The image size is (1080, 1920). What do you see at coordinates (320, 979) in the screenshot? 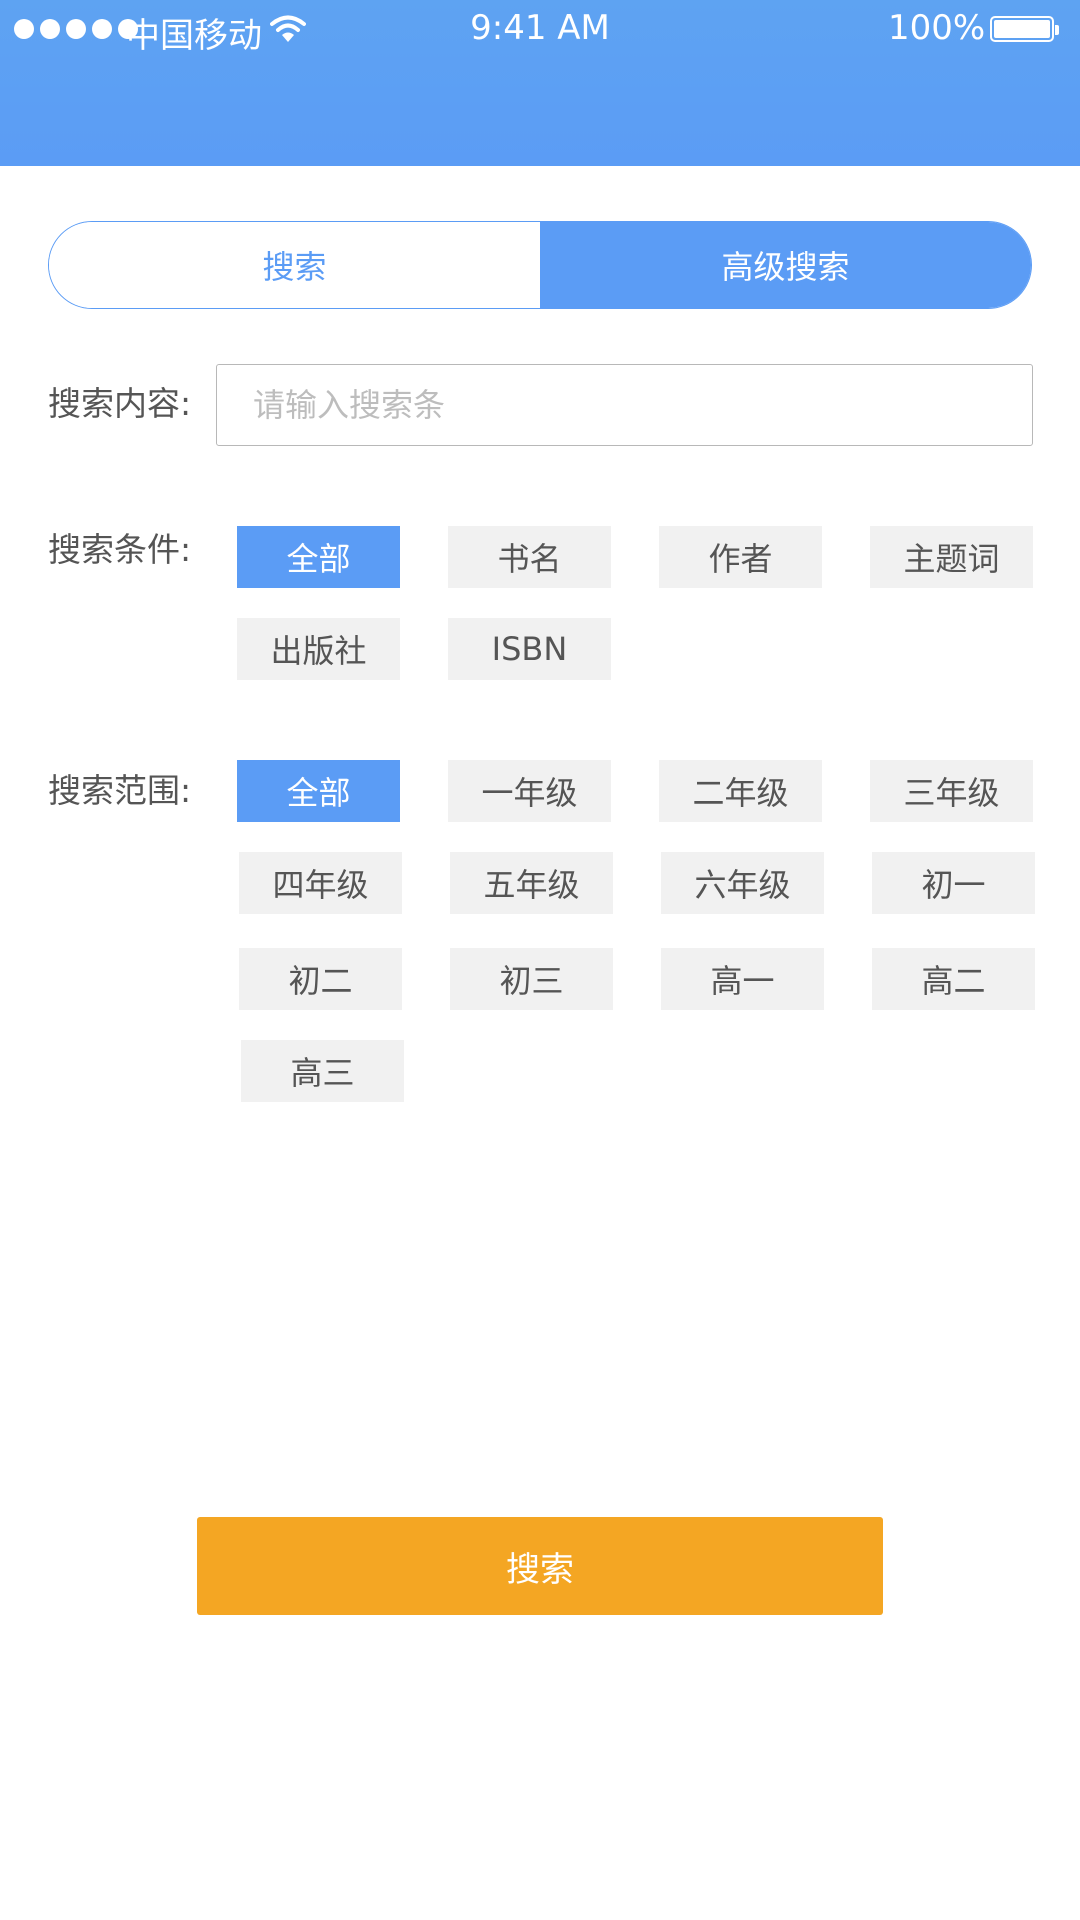
I see `scope-chip-junior-2: 初二` at bounding box center [320, 979].